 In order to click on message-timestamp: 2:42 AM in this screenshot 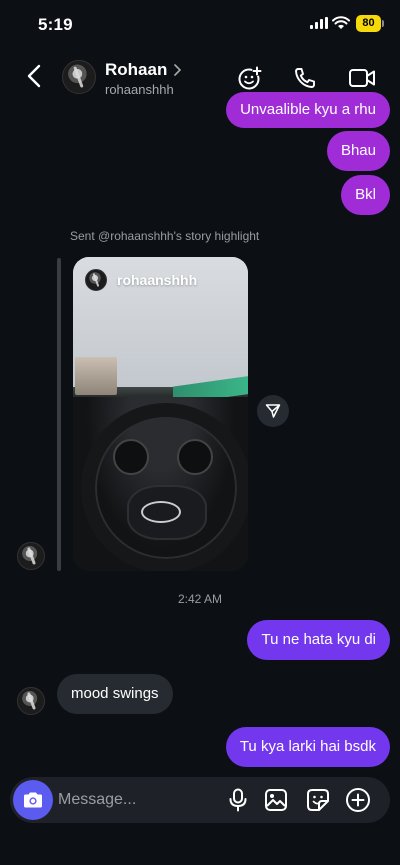, I will do `click(200, 599)`.